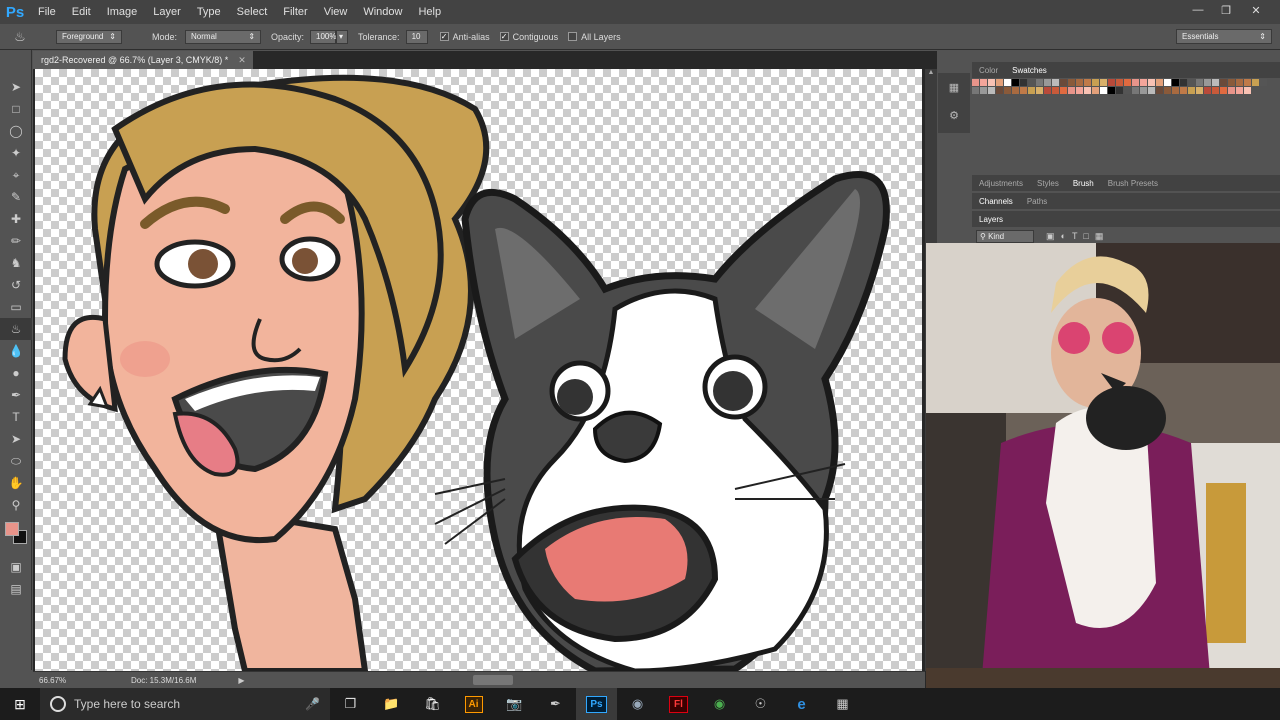  I want to click on paint-app-icon: ◉, so click(637, 704).